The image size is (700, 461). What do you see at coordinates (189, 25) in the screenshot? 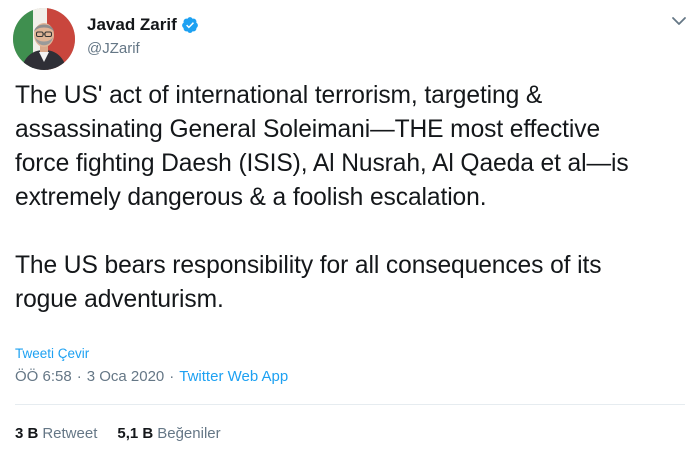
I see `verified-badge-icon` at bounding box center [189, 25].